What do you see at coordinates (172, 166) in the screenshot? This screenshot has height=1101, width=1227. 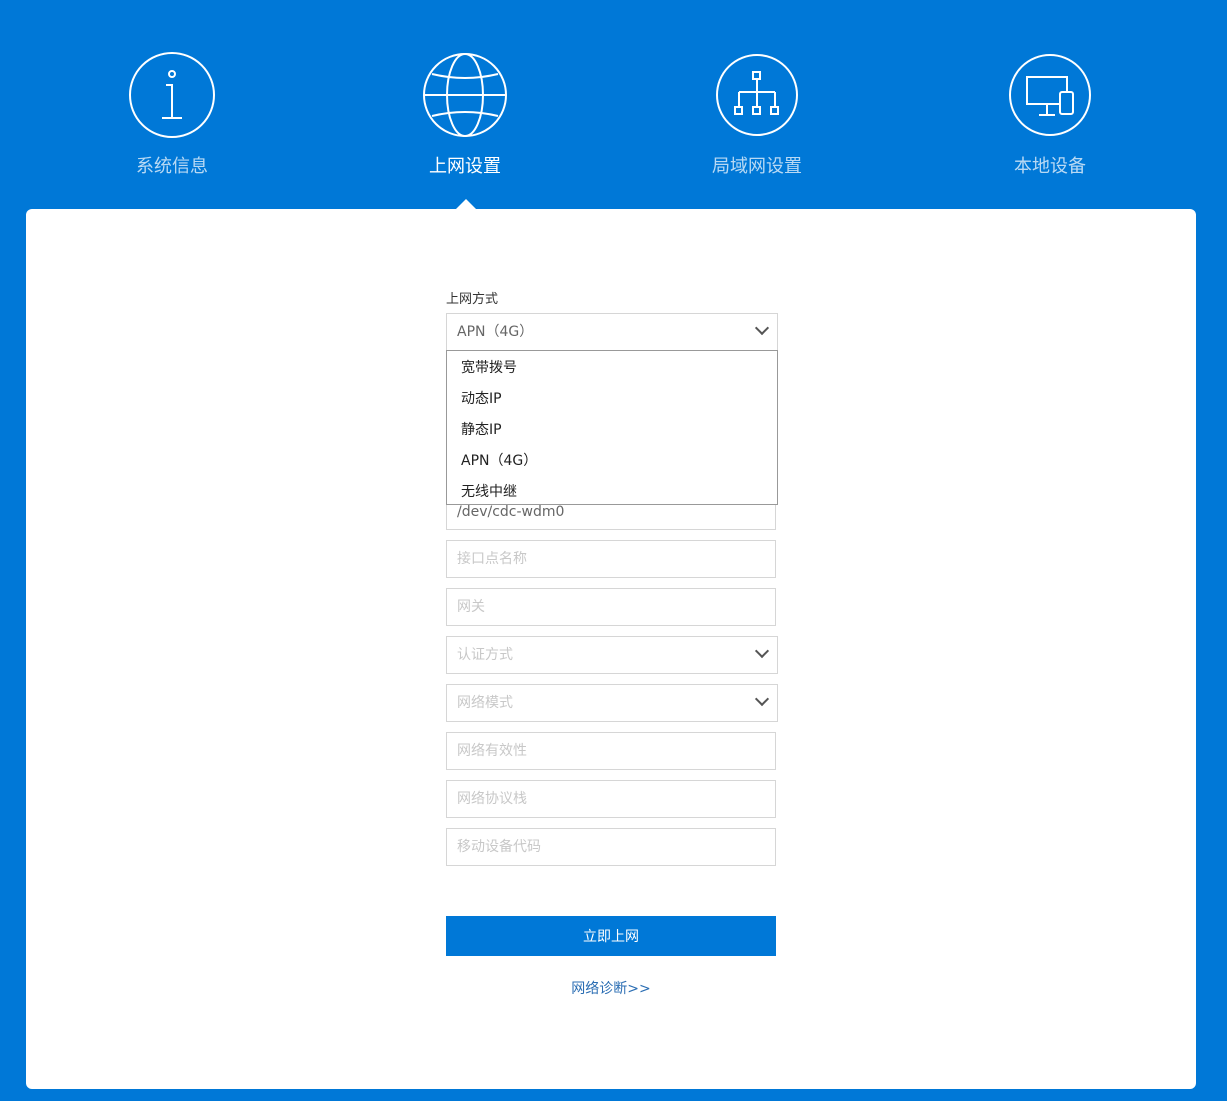 I see `nav-label-system-info: 系统信息` at bounding box center [172, 166].